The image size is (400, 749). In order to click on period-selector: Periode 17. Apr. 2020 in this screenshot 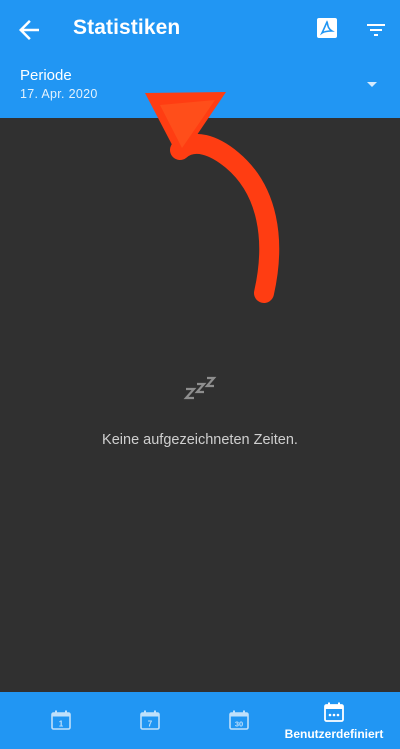, I will do `click(200, 88)`.